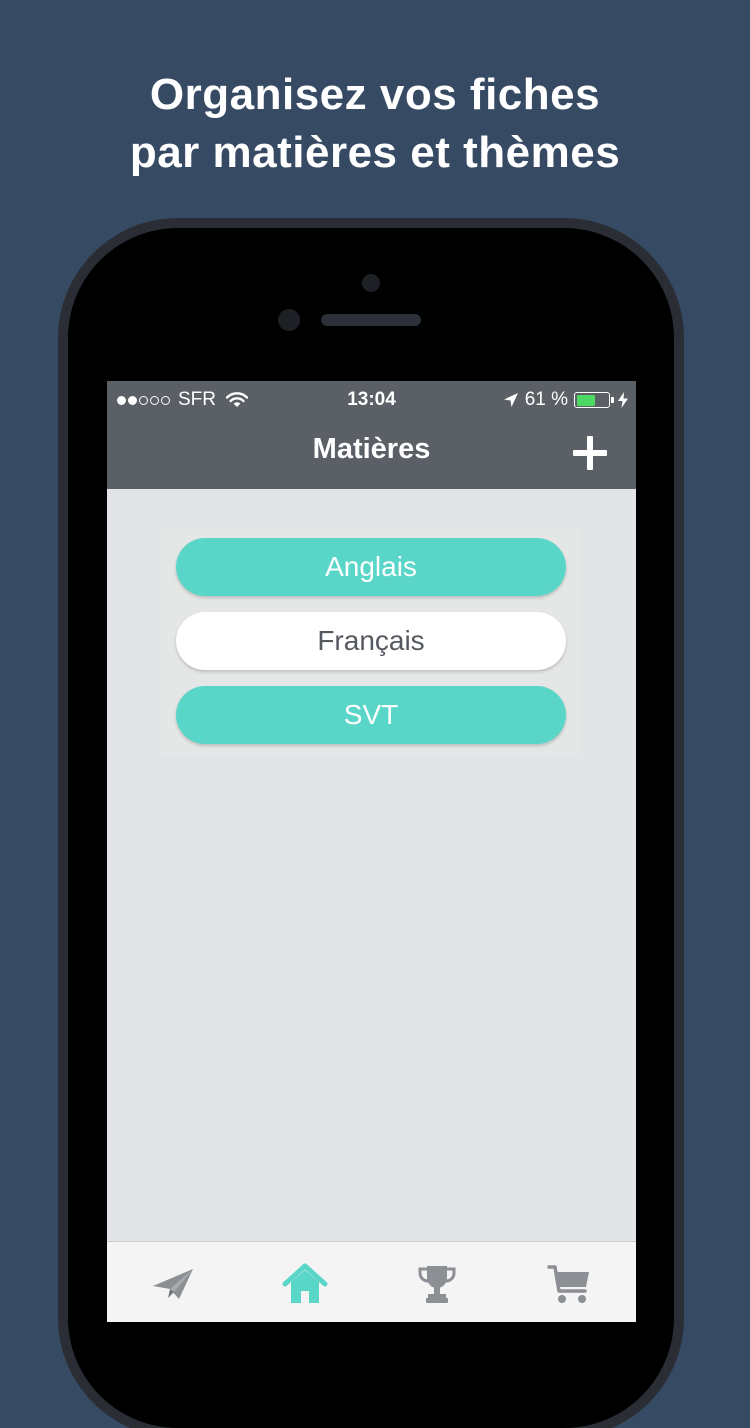 The height and width of the screenshot is (1428, 750). What do you see at coordinates (546, 399) in the screenshot?
I see `battery-percent: 61 %` at bounding box center [546, 399].